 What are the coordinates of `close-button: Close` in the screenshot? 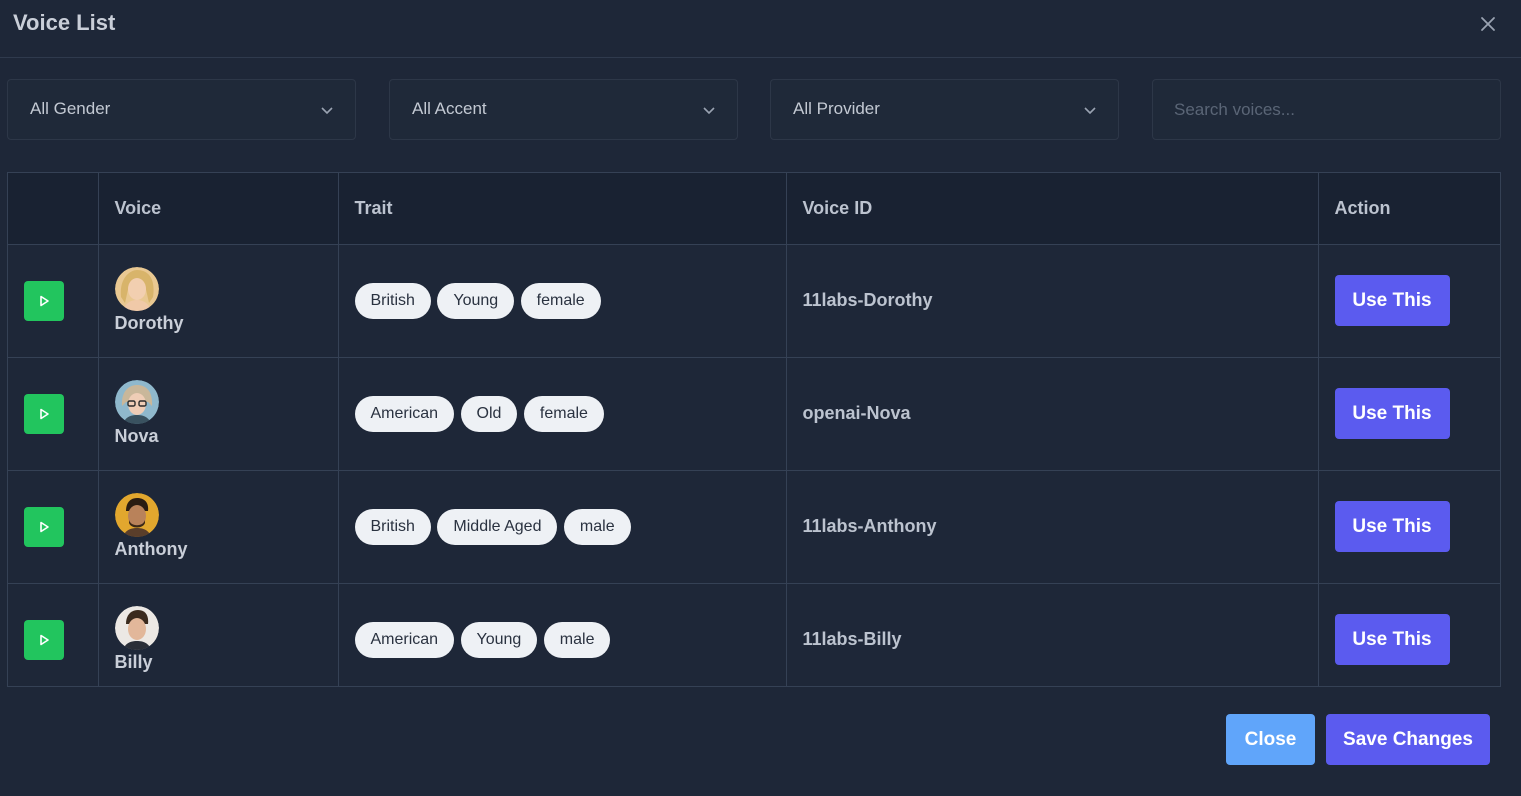 It's located at (1270, 739).